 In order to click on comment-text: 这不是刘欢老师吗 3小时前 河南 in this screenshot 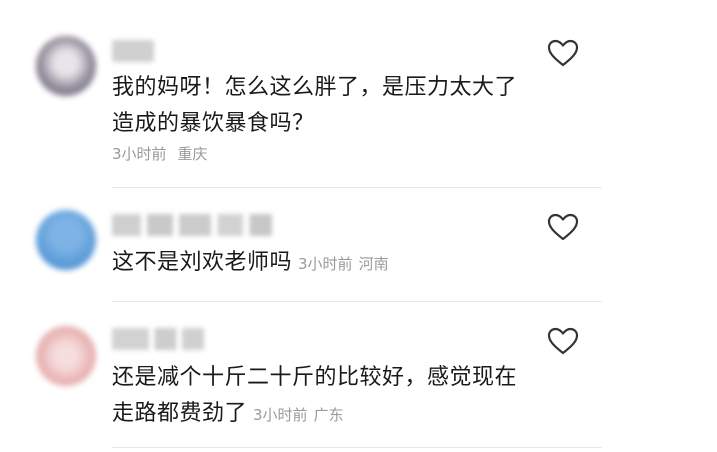, I will do `click(342, 263)`.